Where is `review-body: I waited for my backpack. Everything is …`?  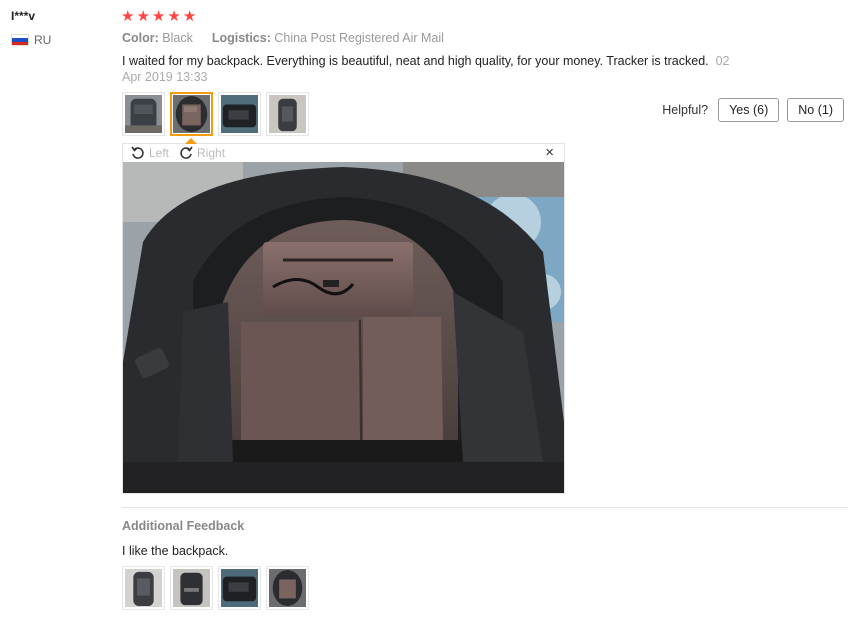 review-body: I waited for my backpack. Everything is … is located at coordinates (415, 61).